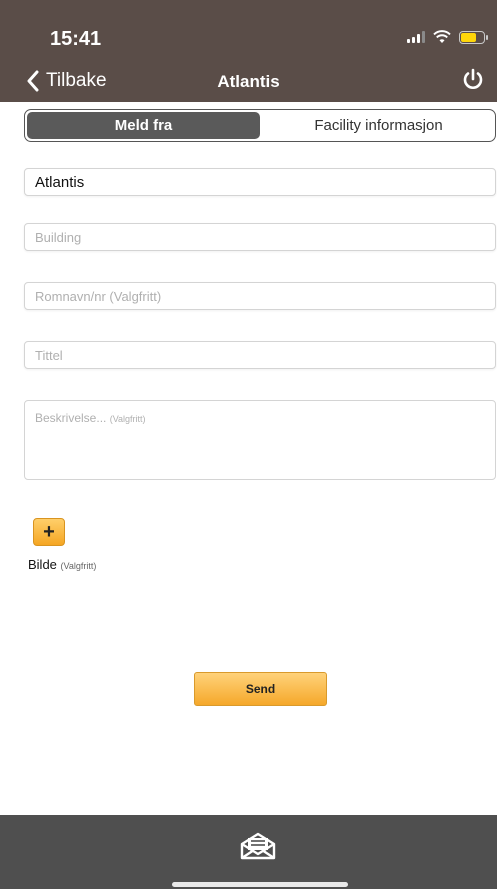 This screenshot has width=497, height=889. What do you see at coordinates (442, 36) in the screenshot?
I see `wifi-icon` at bounding box center [442, 36].